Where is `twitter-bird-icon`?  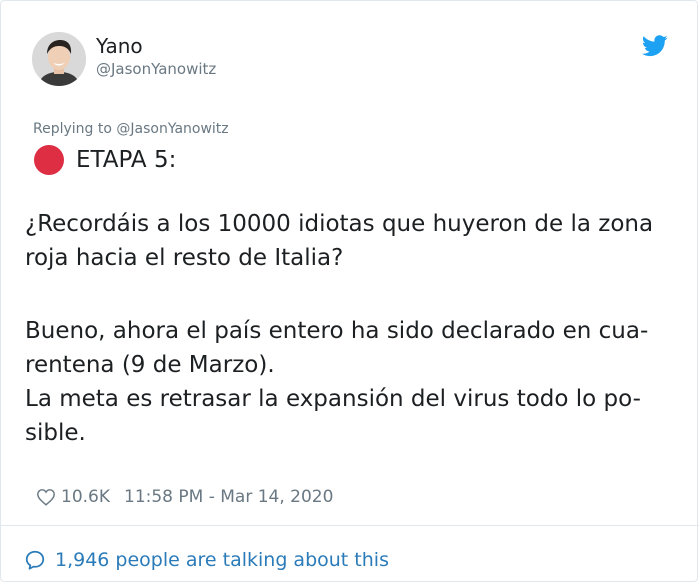 twitter-bird-icon is located at coordinates (655, 46).